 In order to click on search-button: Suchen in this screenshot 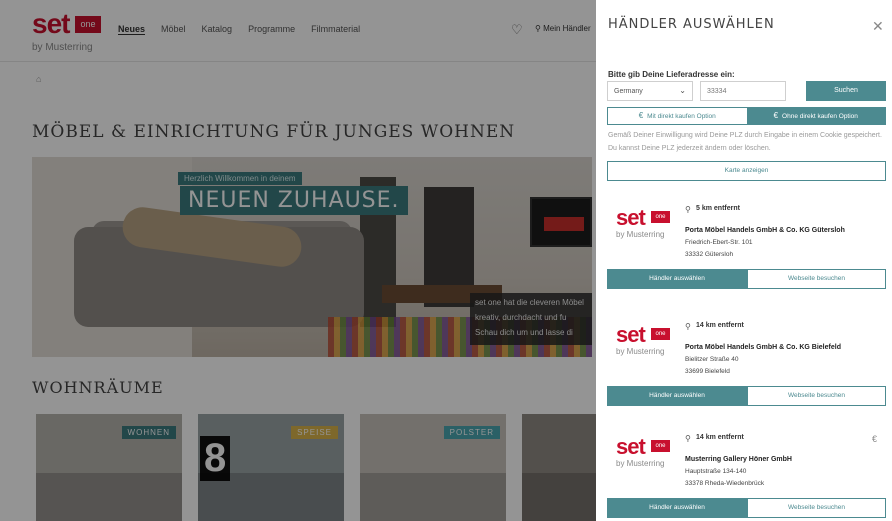, I will do `click(846, 91)`.